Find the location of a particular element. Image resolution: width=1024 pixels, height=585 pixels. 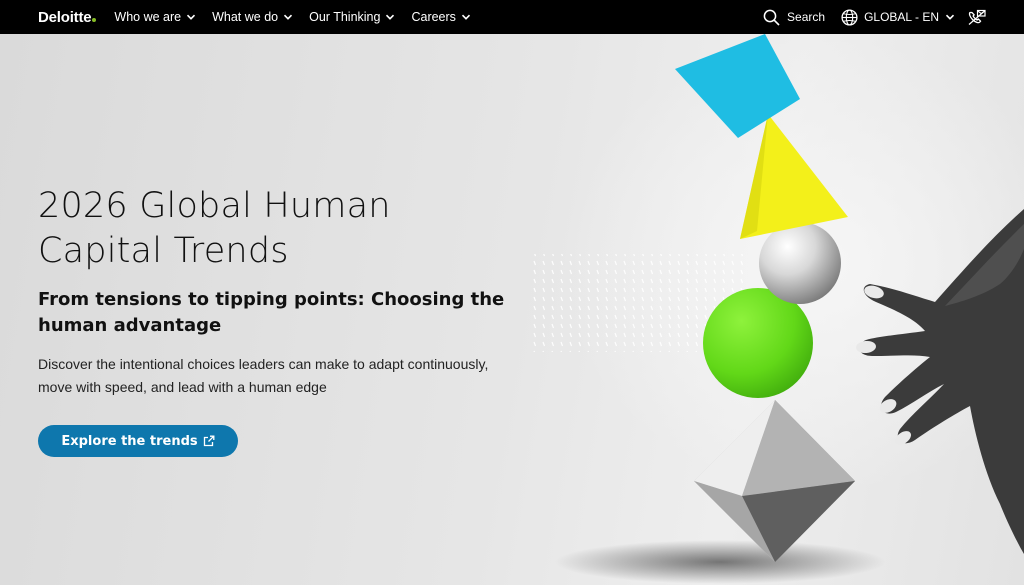

contact-phone-icon is located at coordinates (977, 17).